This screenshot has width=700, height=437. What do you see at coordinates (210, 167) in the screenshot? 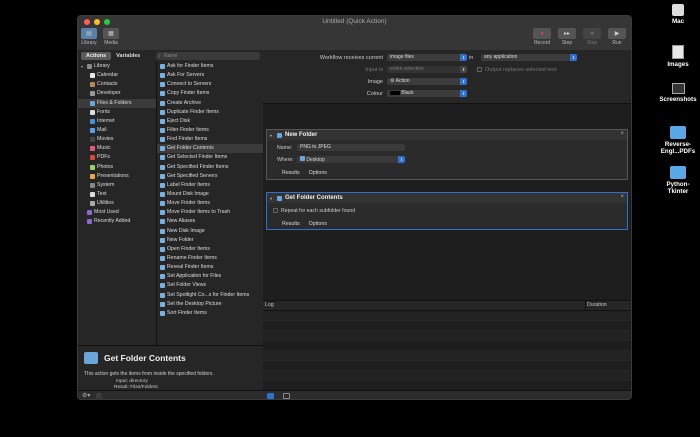
I see `list-item: Get Specified Finder Items` at bounding box center [210, 167].